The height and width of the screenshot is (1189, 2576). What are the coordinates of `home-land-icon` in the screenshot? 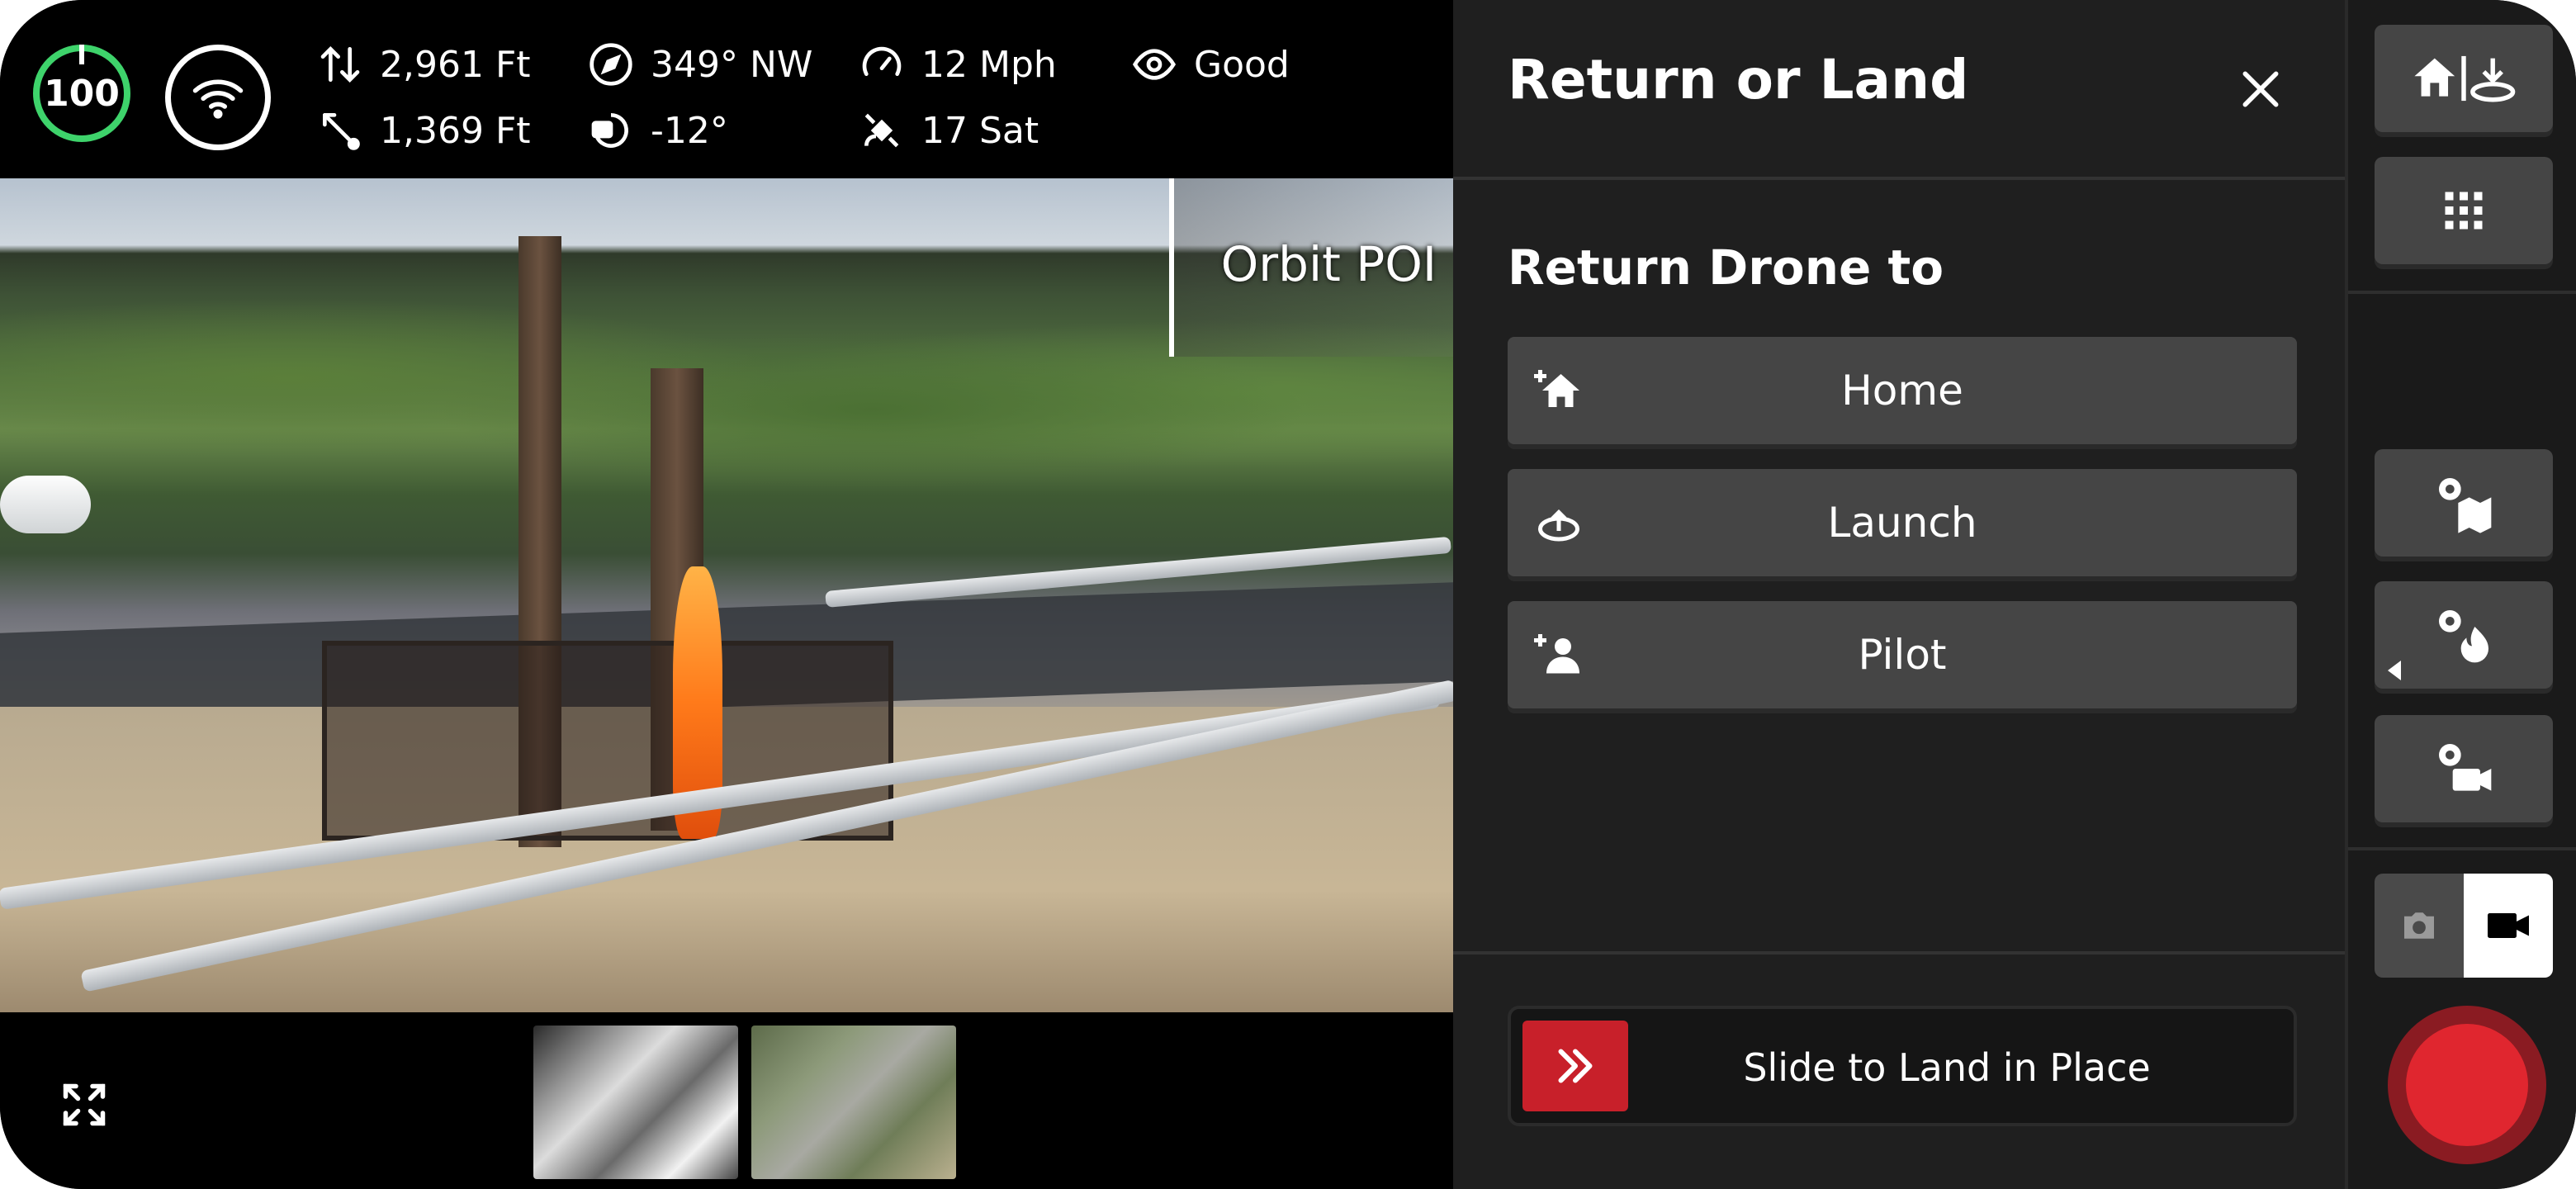 It's located at (2465, 78).